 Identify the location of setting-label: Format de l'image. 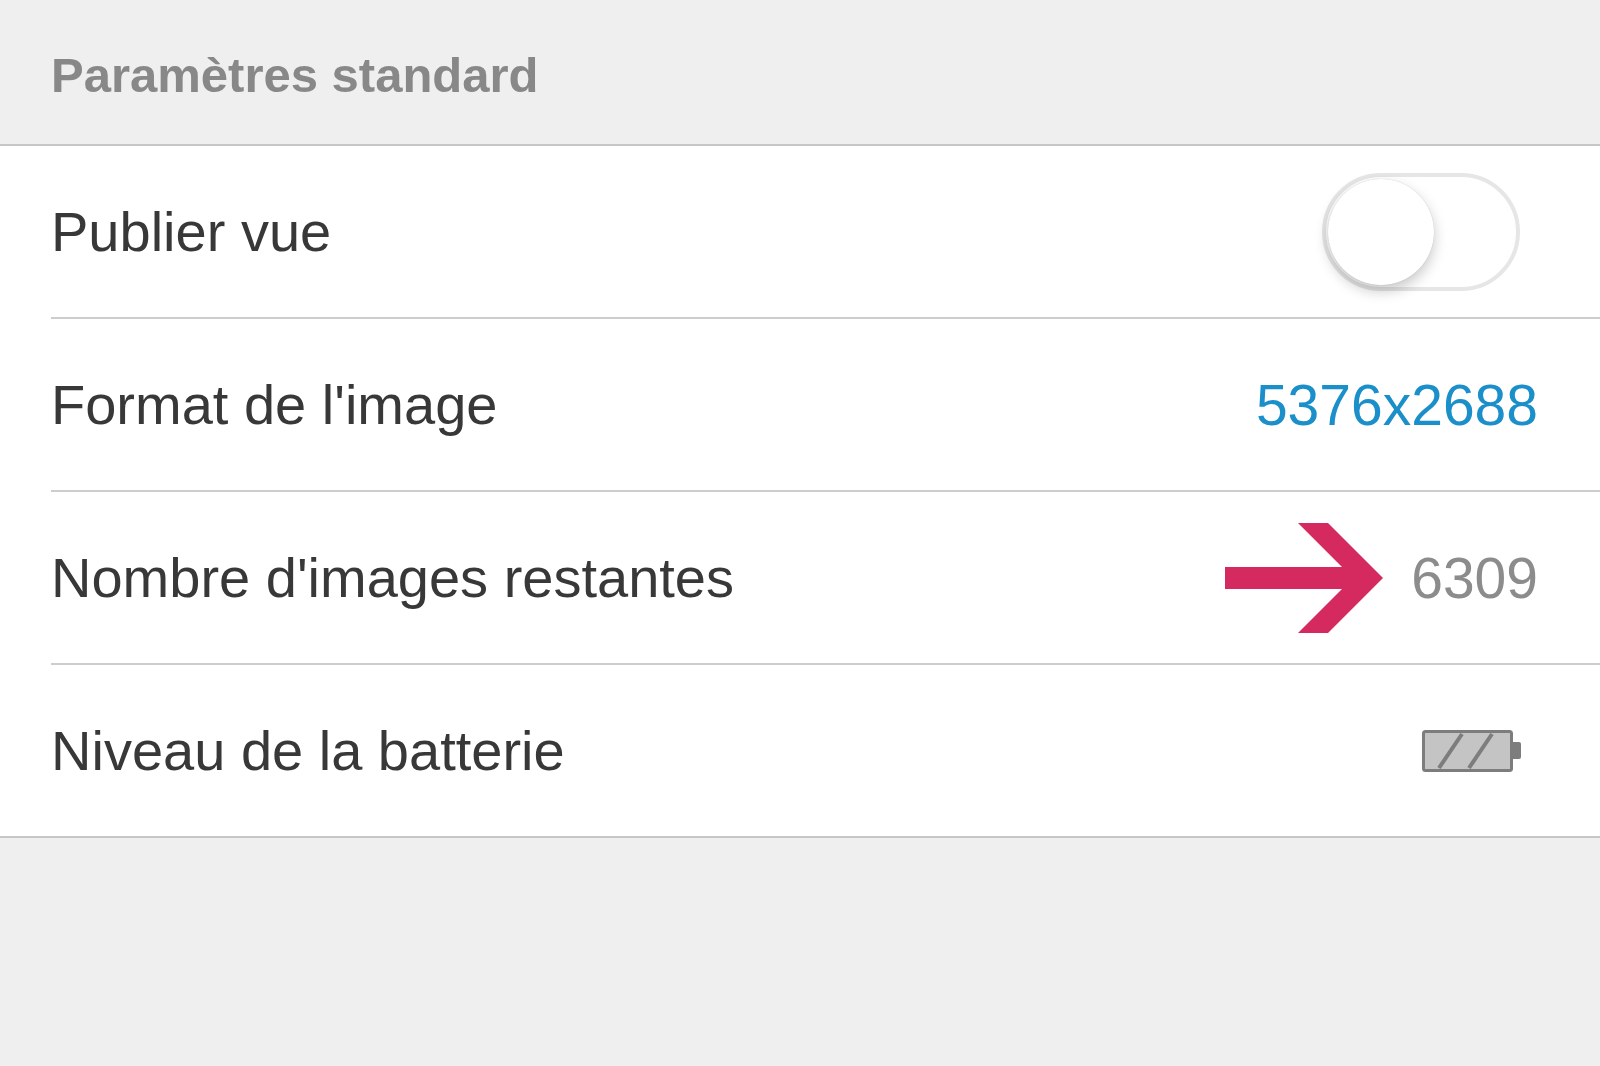
(274, 404).